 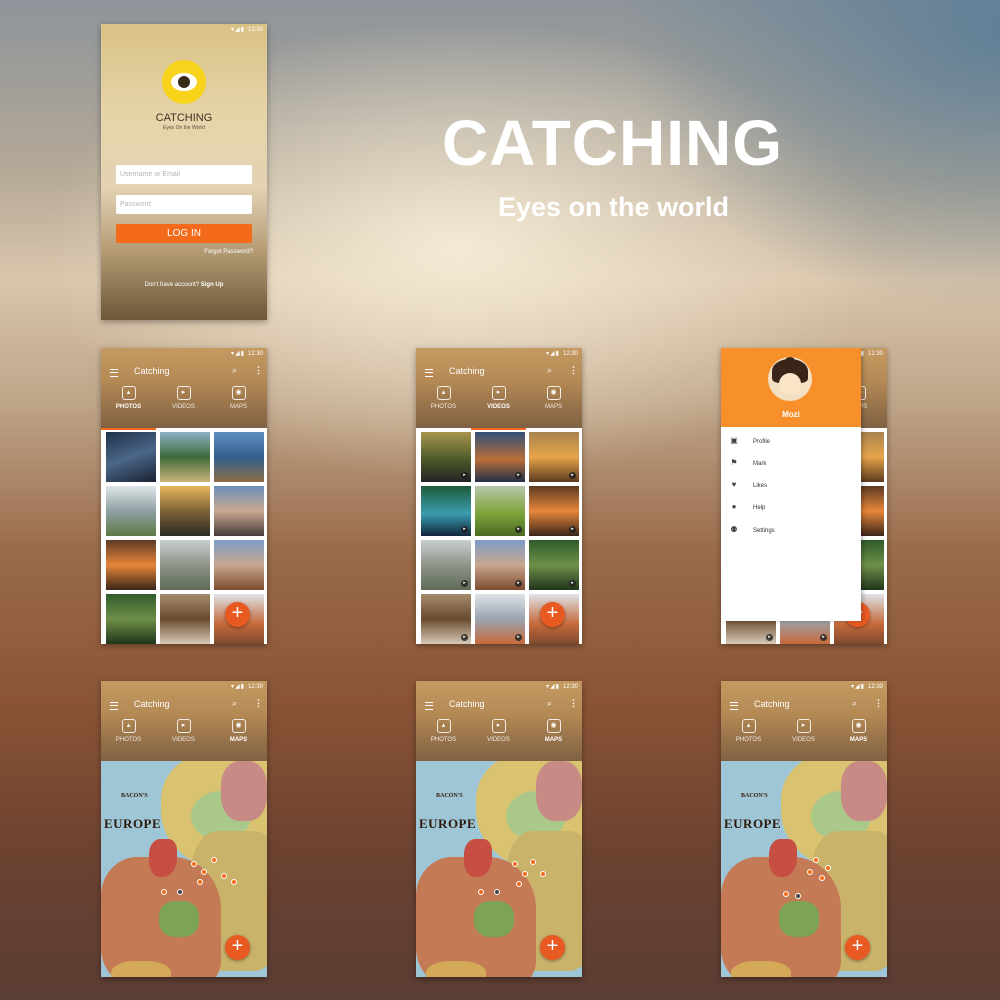 What do you see at coordinates (791, 463) in the screenshot?
I see `drawer-item-mark: ⚑ Mark` at bounding box center [791, 463].